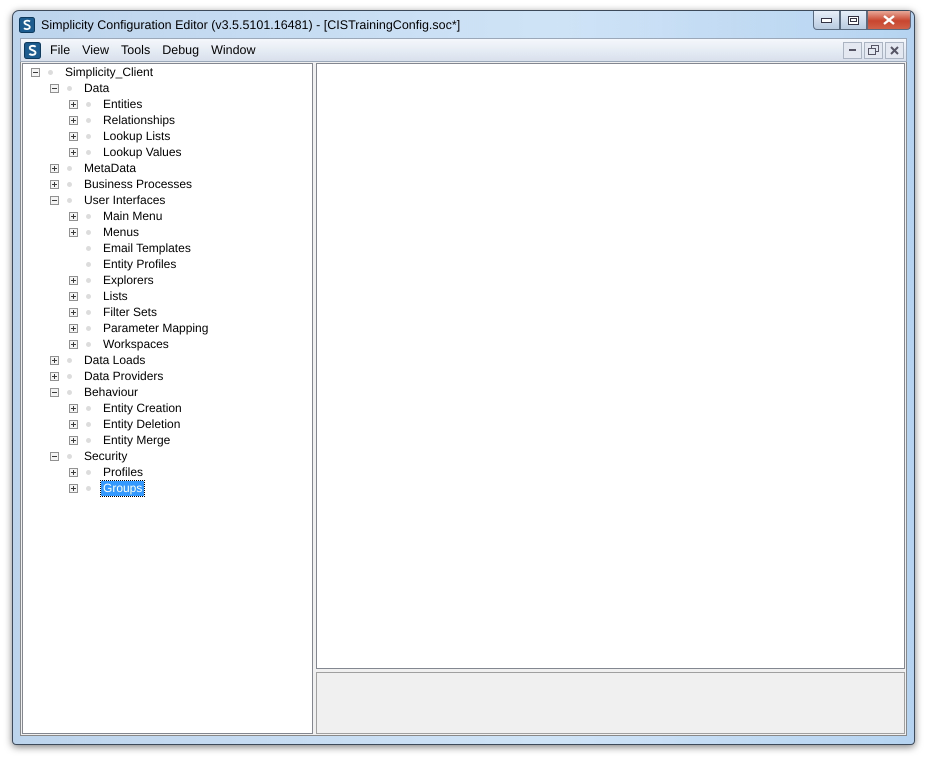 This screenshot has width=931, height=761. I want to click on menu-item: Window, so click(233, 50).